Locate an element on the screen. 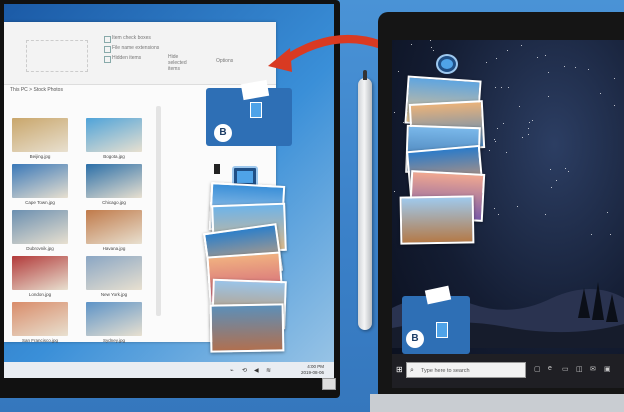 The height and width of the screenshot is (412, 624). thumbnail-label: New York.jpg is located at coordinates (114, 294).